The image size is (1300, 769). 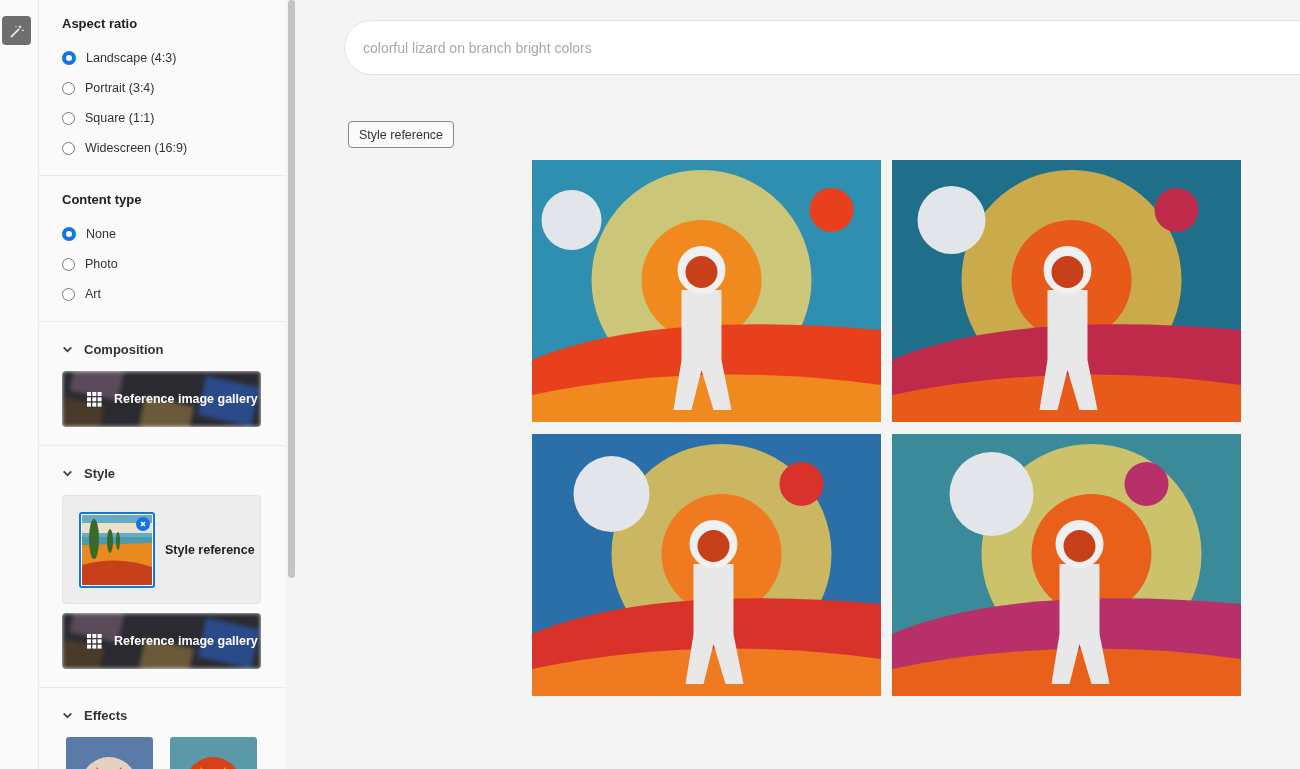 What do you see at coordinates (210, 549) in the screenshot?
I see `card-label: Style reference` at bounding box center [210, 549].